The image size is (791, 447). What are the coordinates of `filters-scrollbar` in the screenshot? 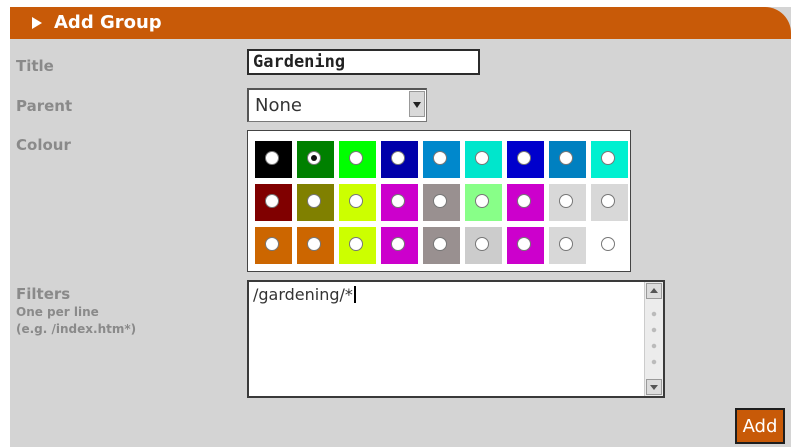 It's located at (653, 339).